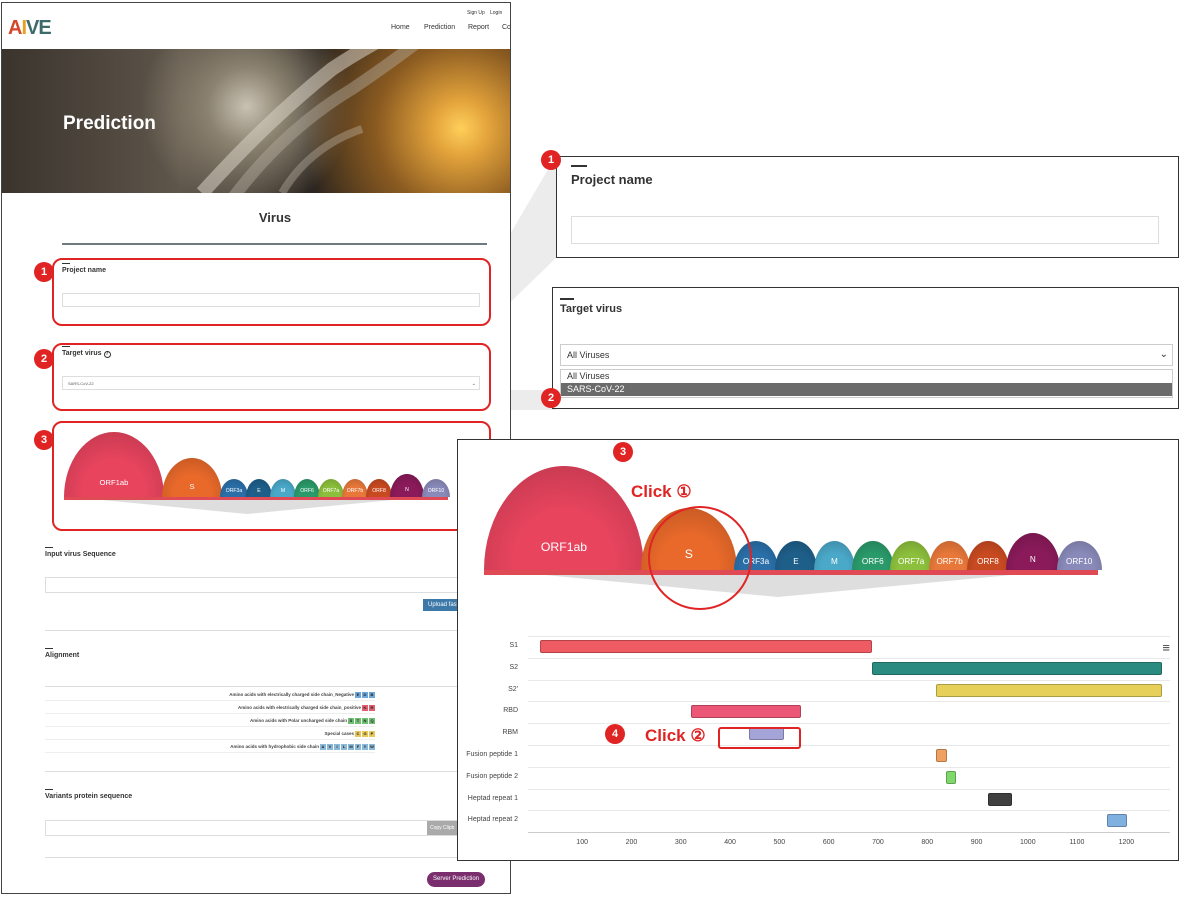 This screenshot has width=1181, height=898. I want to click on signup-link: Sign Up, so click(476, 13).